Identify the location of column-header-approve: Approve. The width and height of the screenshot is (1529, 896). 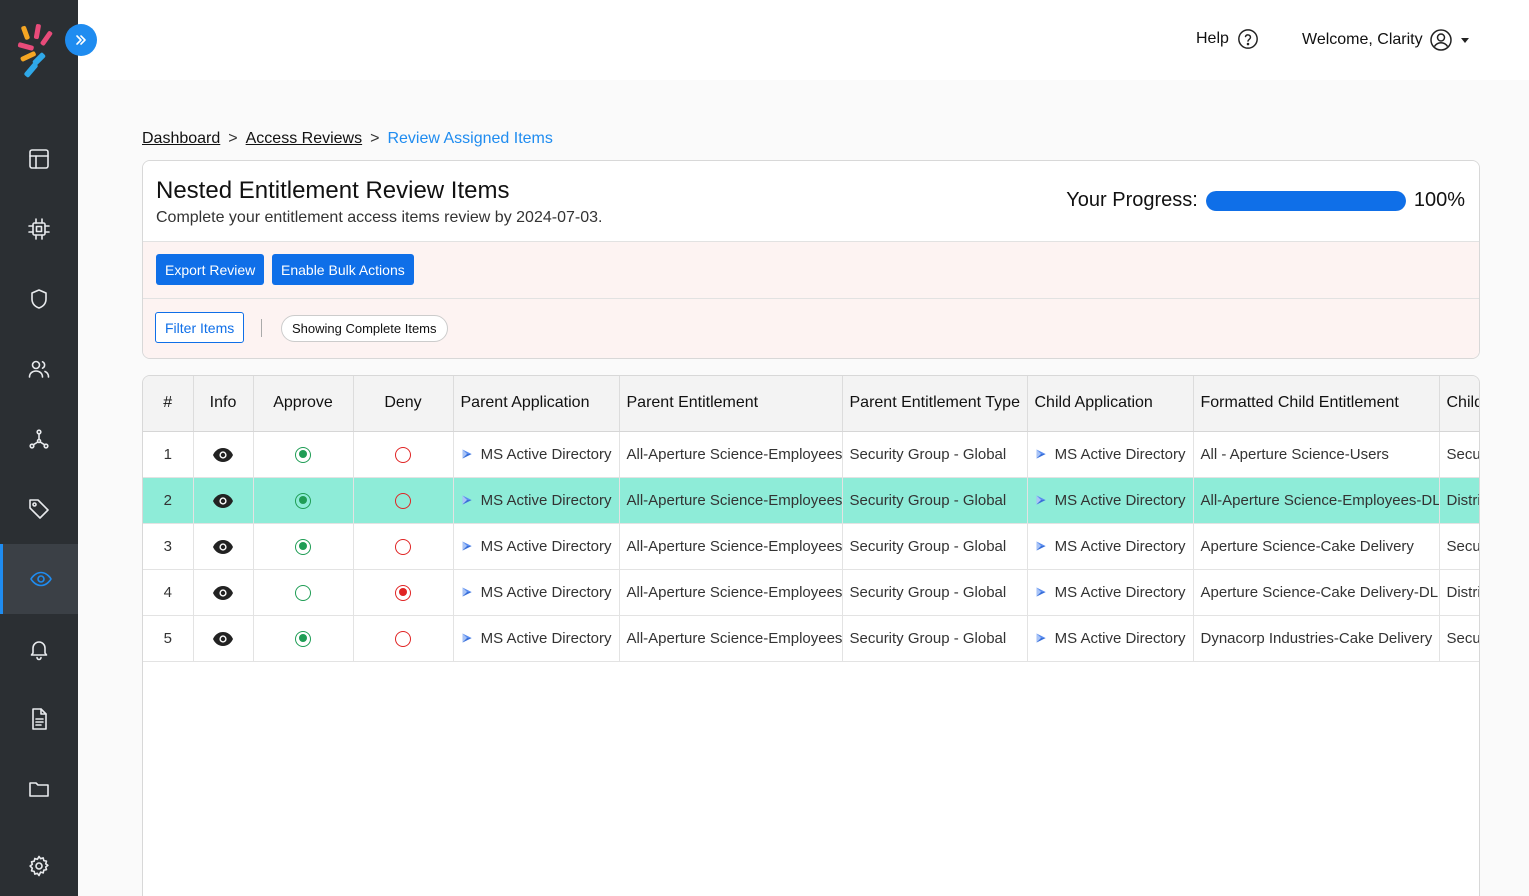
(303, 404).